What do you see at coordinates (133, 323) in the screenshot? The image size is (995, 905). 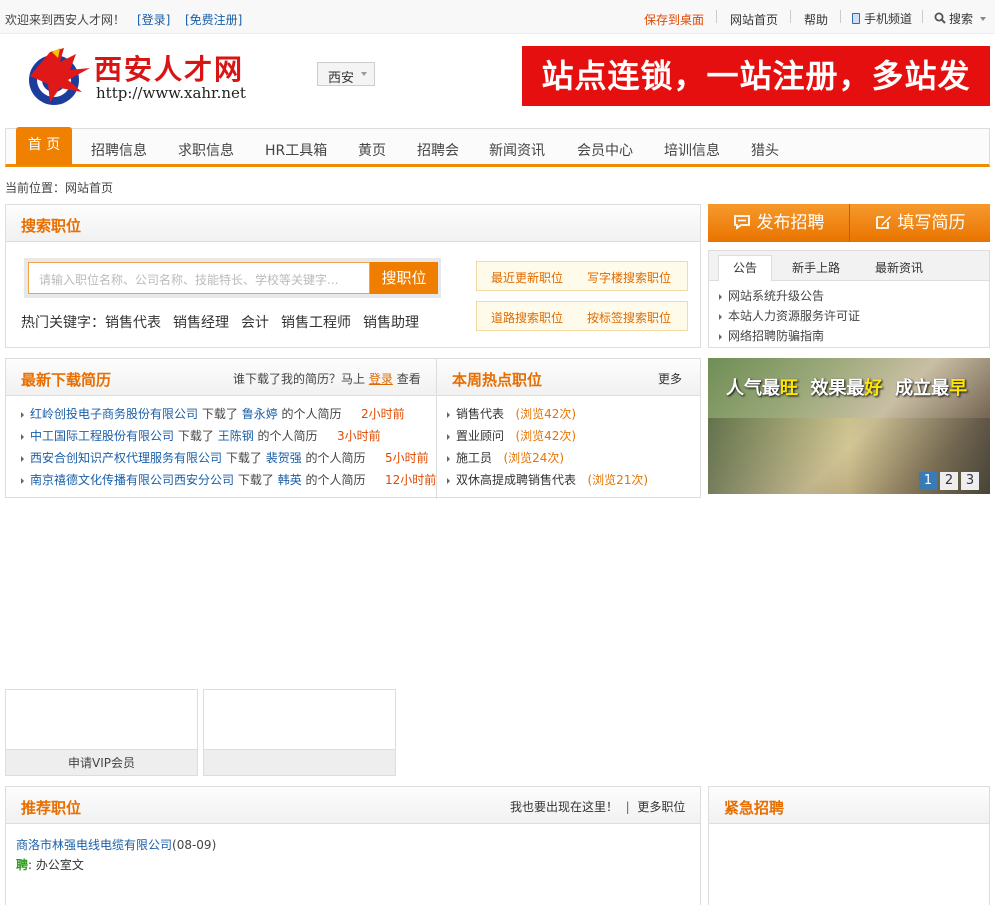 I see `hot-keyword: 销售代表` at bounding box center [133, 323].